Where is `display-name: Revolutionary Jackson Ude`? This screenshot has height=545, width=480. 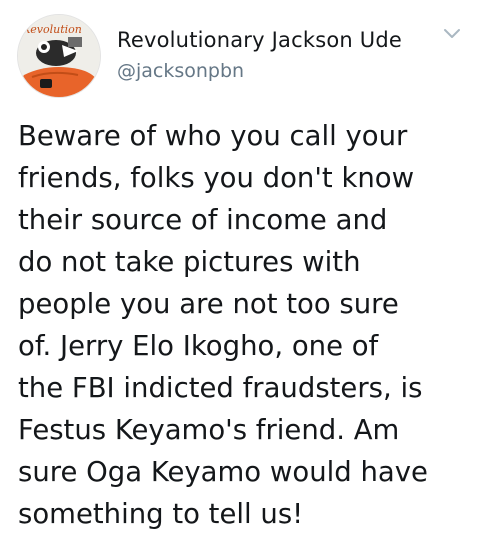 display-name: Revolutionary Jackson Ude is located at coordinates (259, 40).